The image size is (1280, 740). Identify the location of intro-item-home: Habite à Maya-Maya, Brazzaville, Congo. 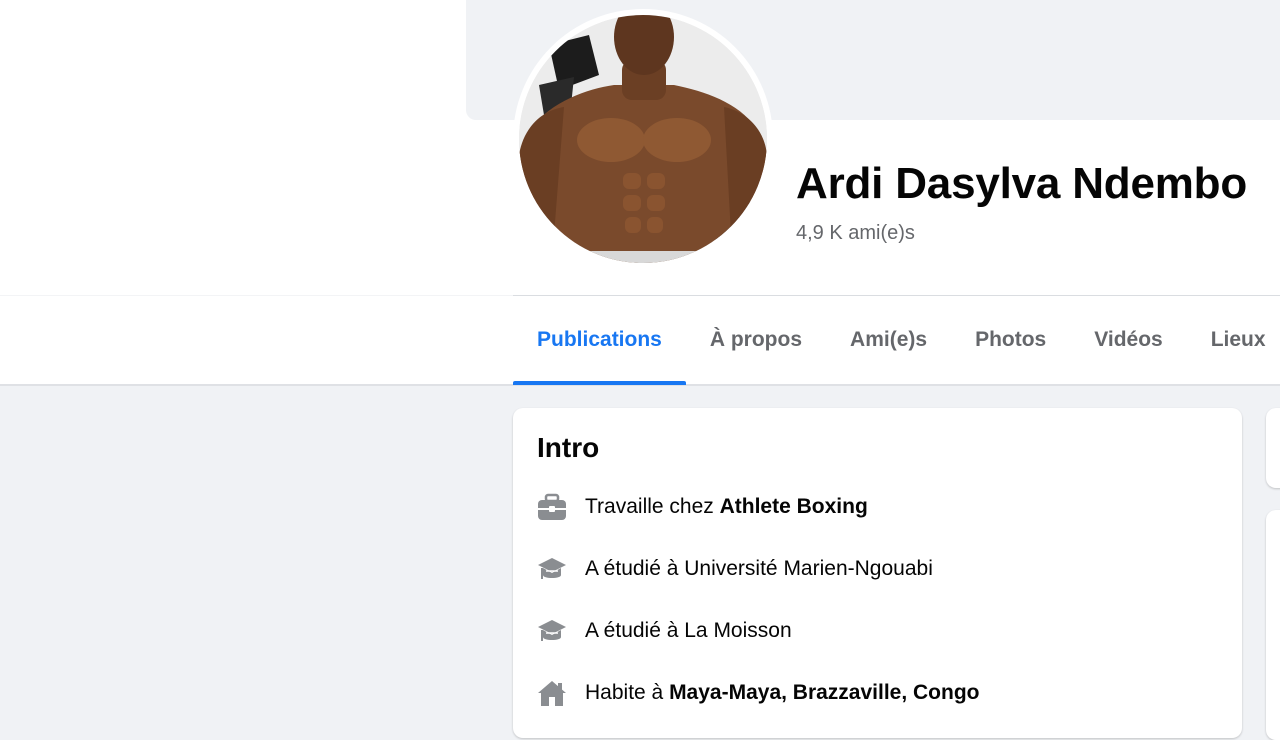
(758, 693).